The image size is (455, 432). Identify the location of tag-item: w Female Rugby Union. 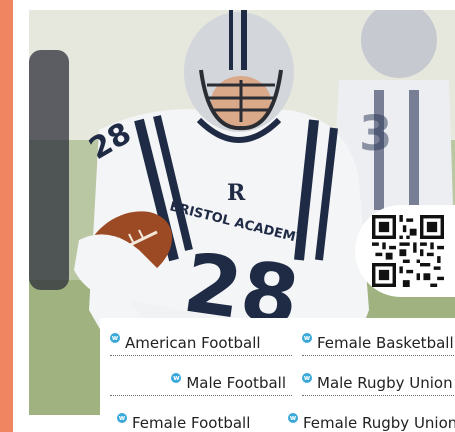
(371, 421).